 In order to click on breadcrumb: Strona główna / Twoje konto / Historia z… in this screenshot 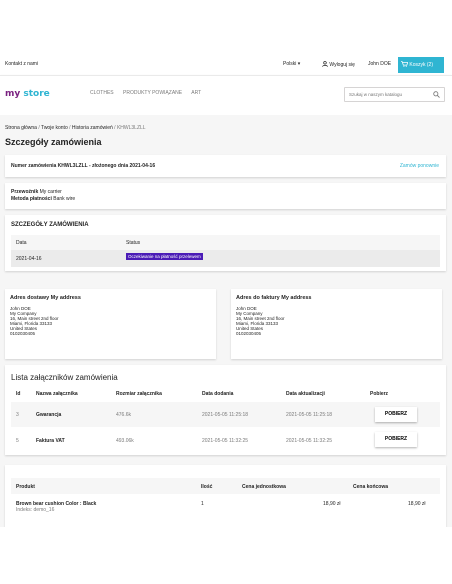, I will do `click(75, 128)`.